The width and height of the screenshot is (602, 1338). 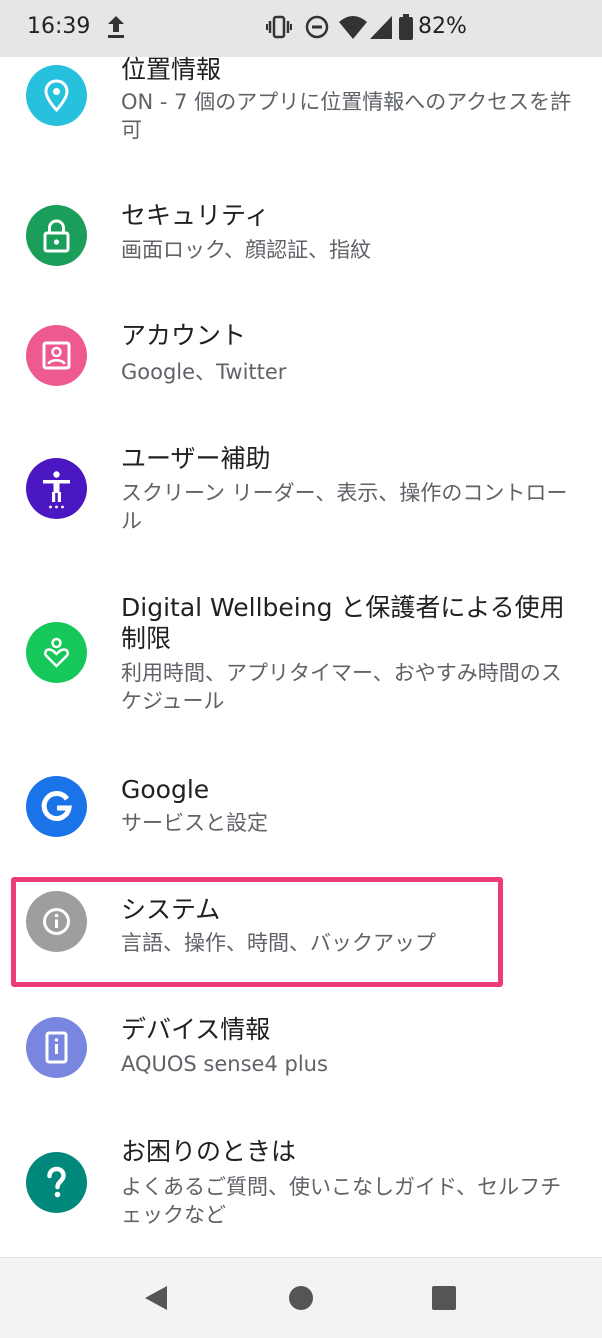 What do you see at coordinates (257, 932) in the screenshot?
I see `highlight-frame` at bounding box center [257, 932].